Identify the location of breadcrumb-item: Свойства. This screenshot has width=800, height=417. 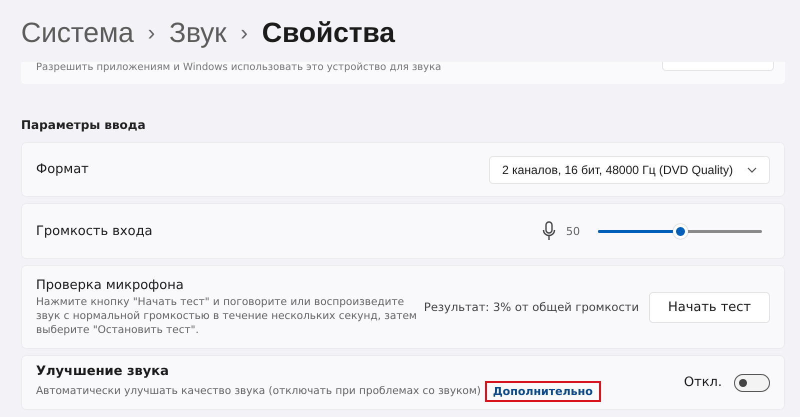
(328, 33).